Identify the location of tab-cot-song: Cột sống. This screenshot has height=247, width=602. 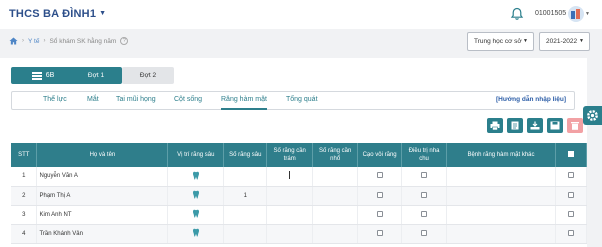
(188, 99).